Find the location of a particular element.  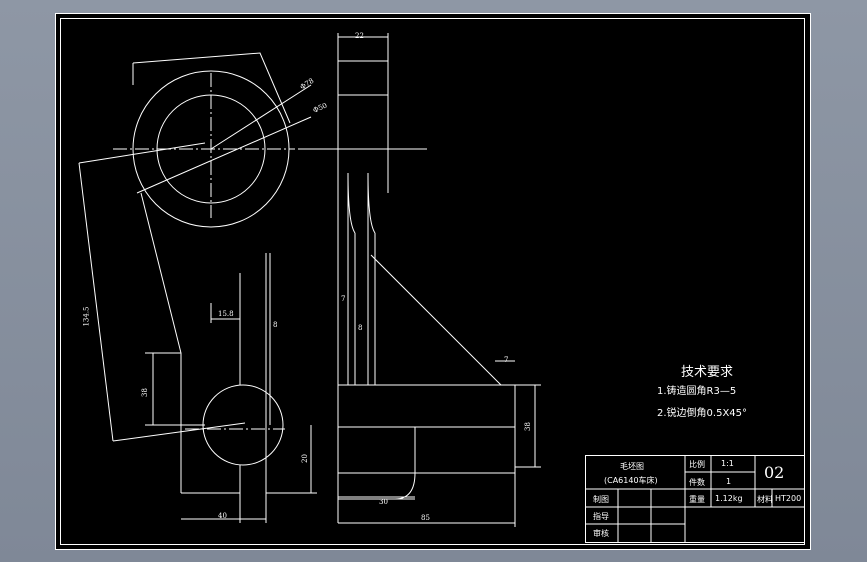

dim-web-8-right: 8 is located at coordinates (360, 328).